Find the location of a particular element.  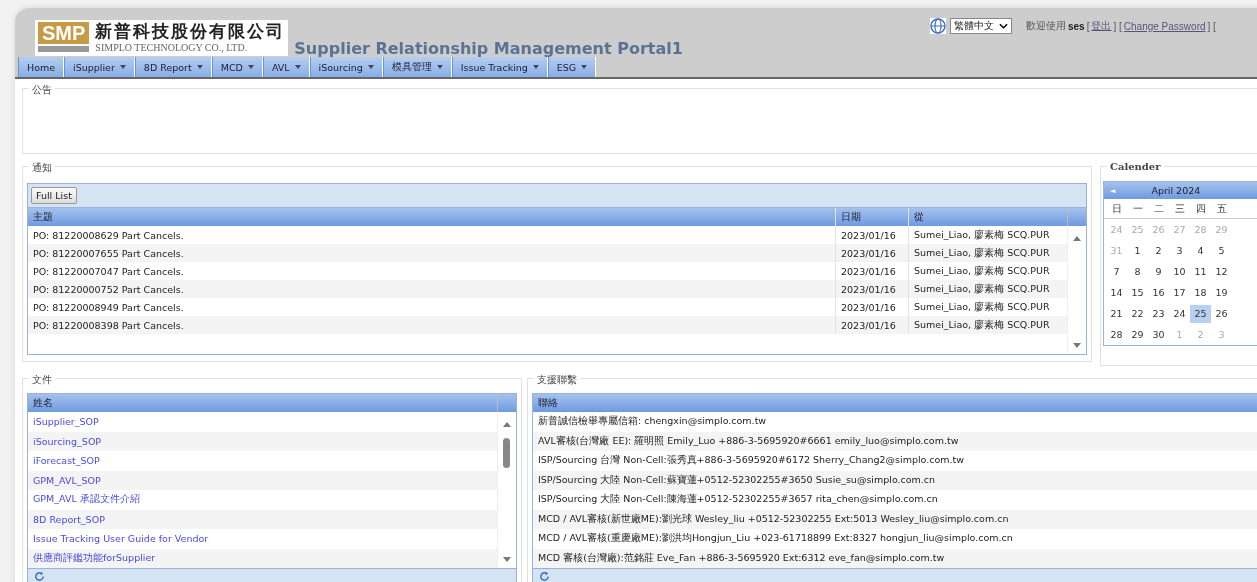

nav-menu-item: ESG is located at coordinates (572, 67).